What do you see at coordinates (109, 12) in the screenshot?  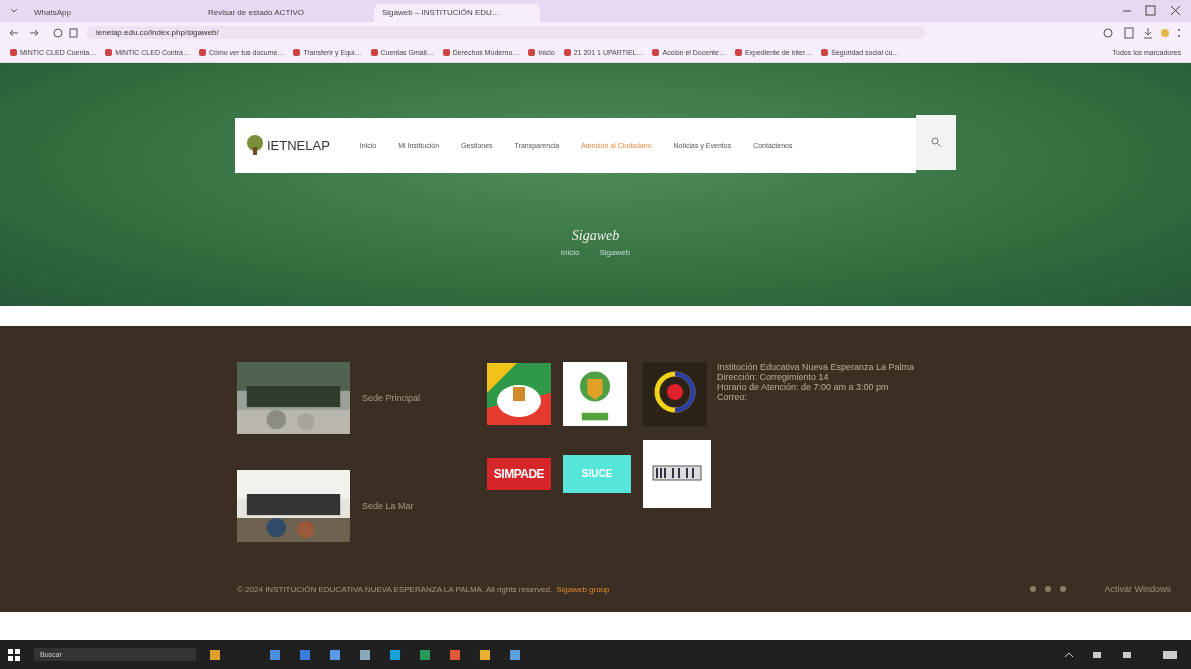 I see `browser-tab: WhatsApp` at bounding box center [109, 12].